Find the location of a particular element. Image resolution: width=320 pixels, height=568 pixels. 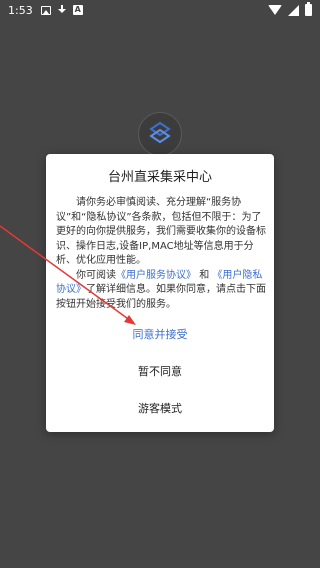

para2-suffix: 了解详细信息。如果你同意，请点击下面按钮开始接受我们的服务。 is located at coordinates (161, 297).